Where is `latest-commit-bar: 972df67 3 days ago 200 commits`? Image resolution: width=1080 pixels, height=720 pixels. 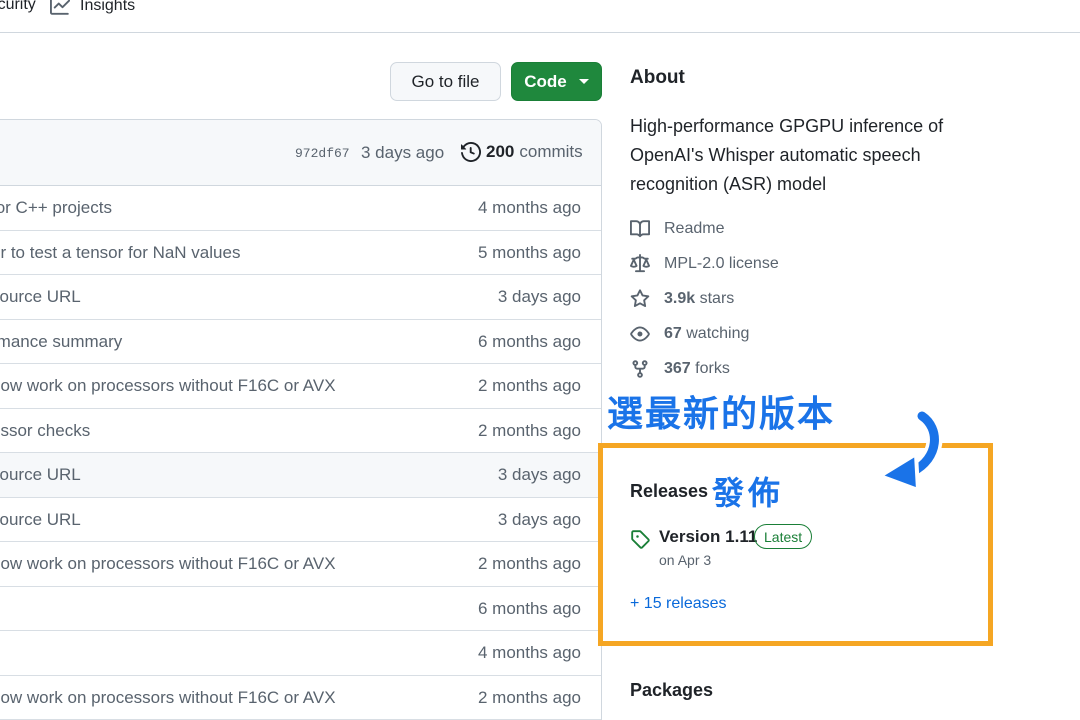
latest-commit-bar: 972df67 3 days ago 200 commits is located at coordinates (300, 153).